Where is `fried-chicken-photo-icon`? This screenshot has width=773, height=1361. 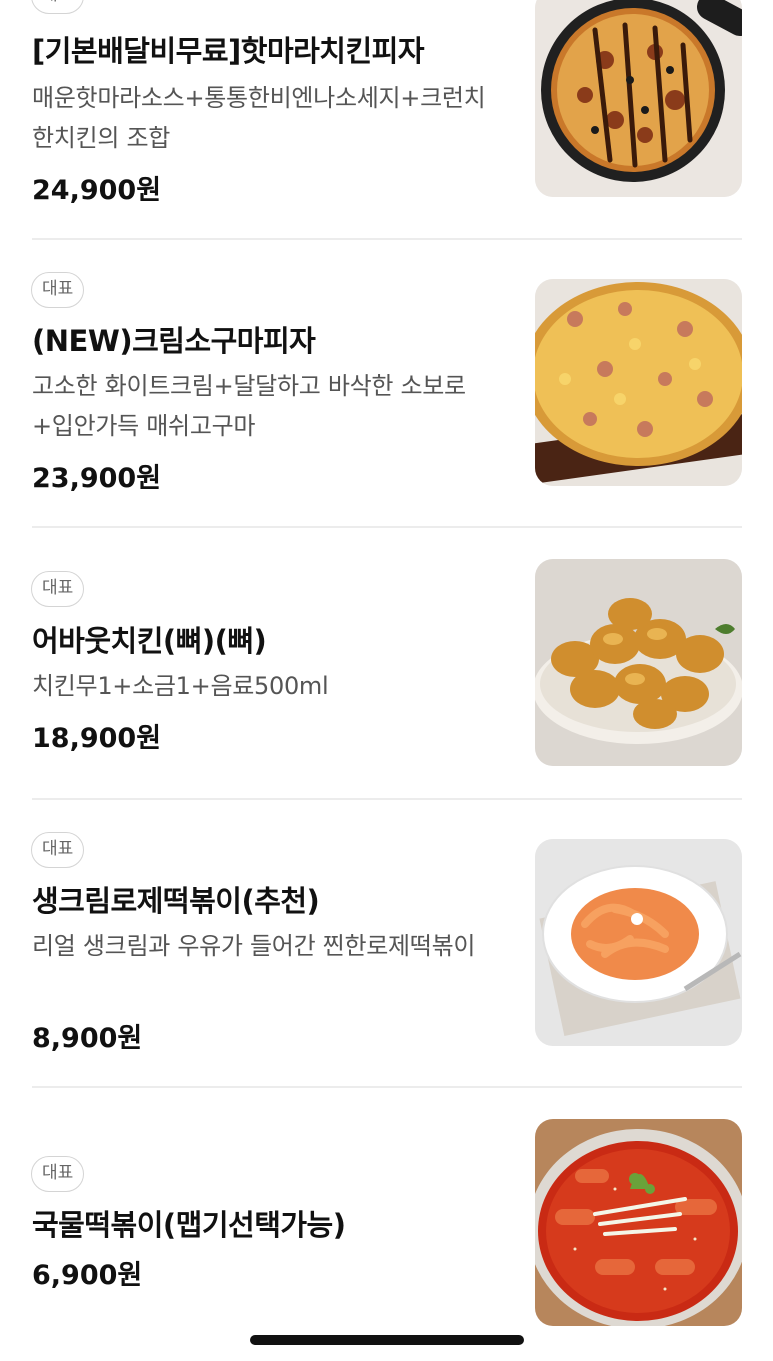 fried-chicken-photo-icon is located at coordinates (638, 662).